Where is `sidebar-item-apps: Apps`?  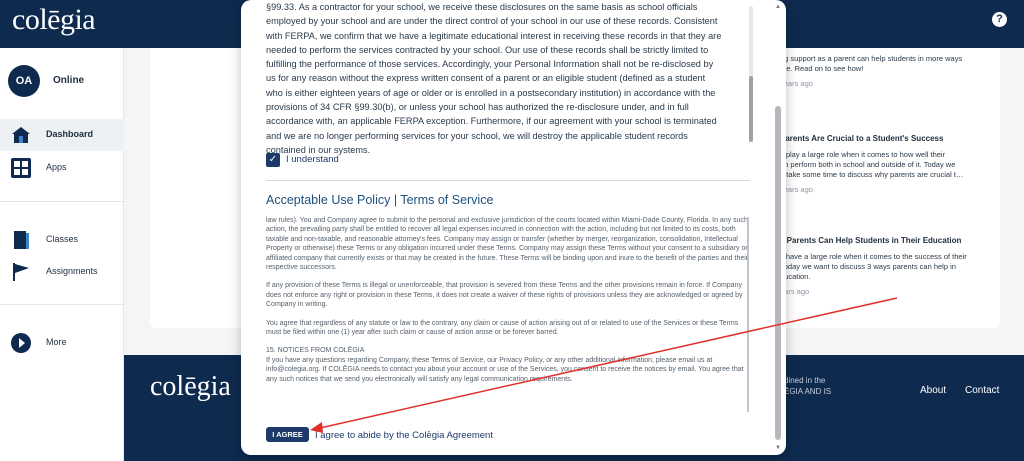
sidebar-item-apps: Apps is located at coordinates (62, 168).